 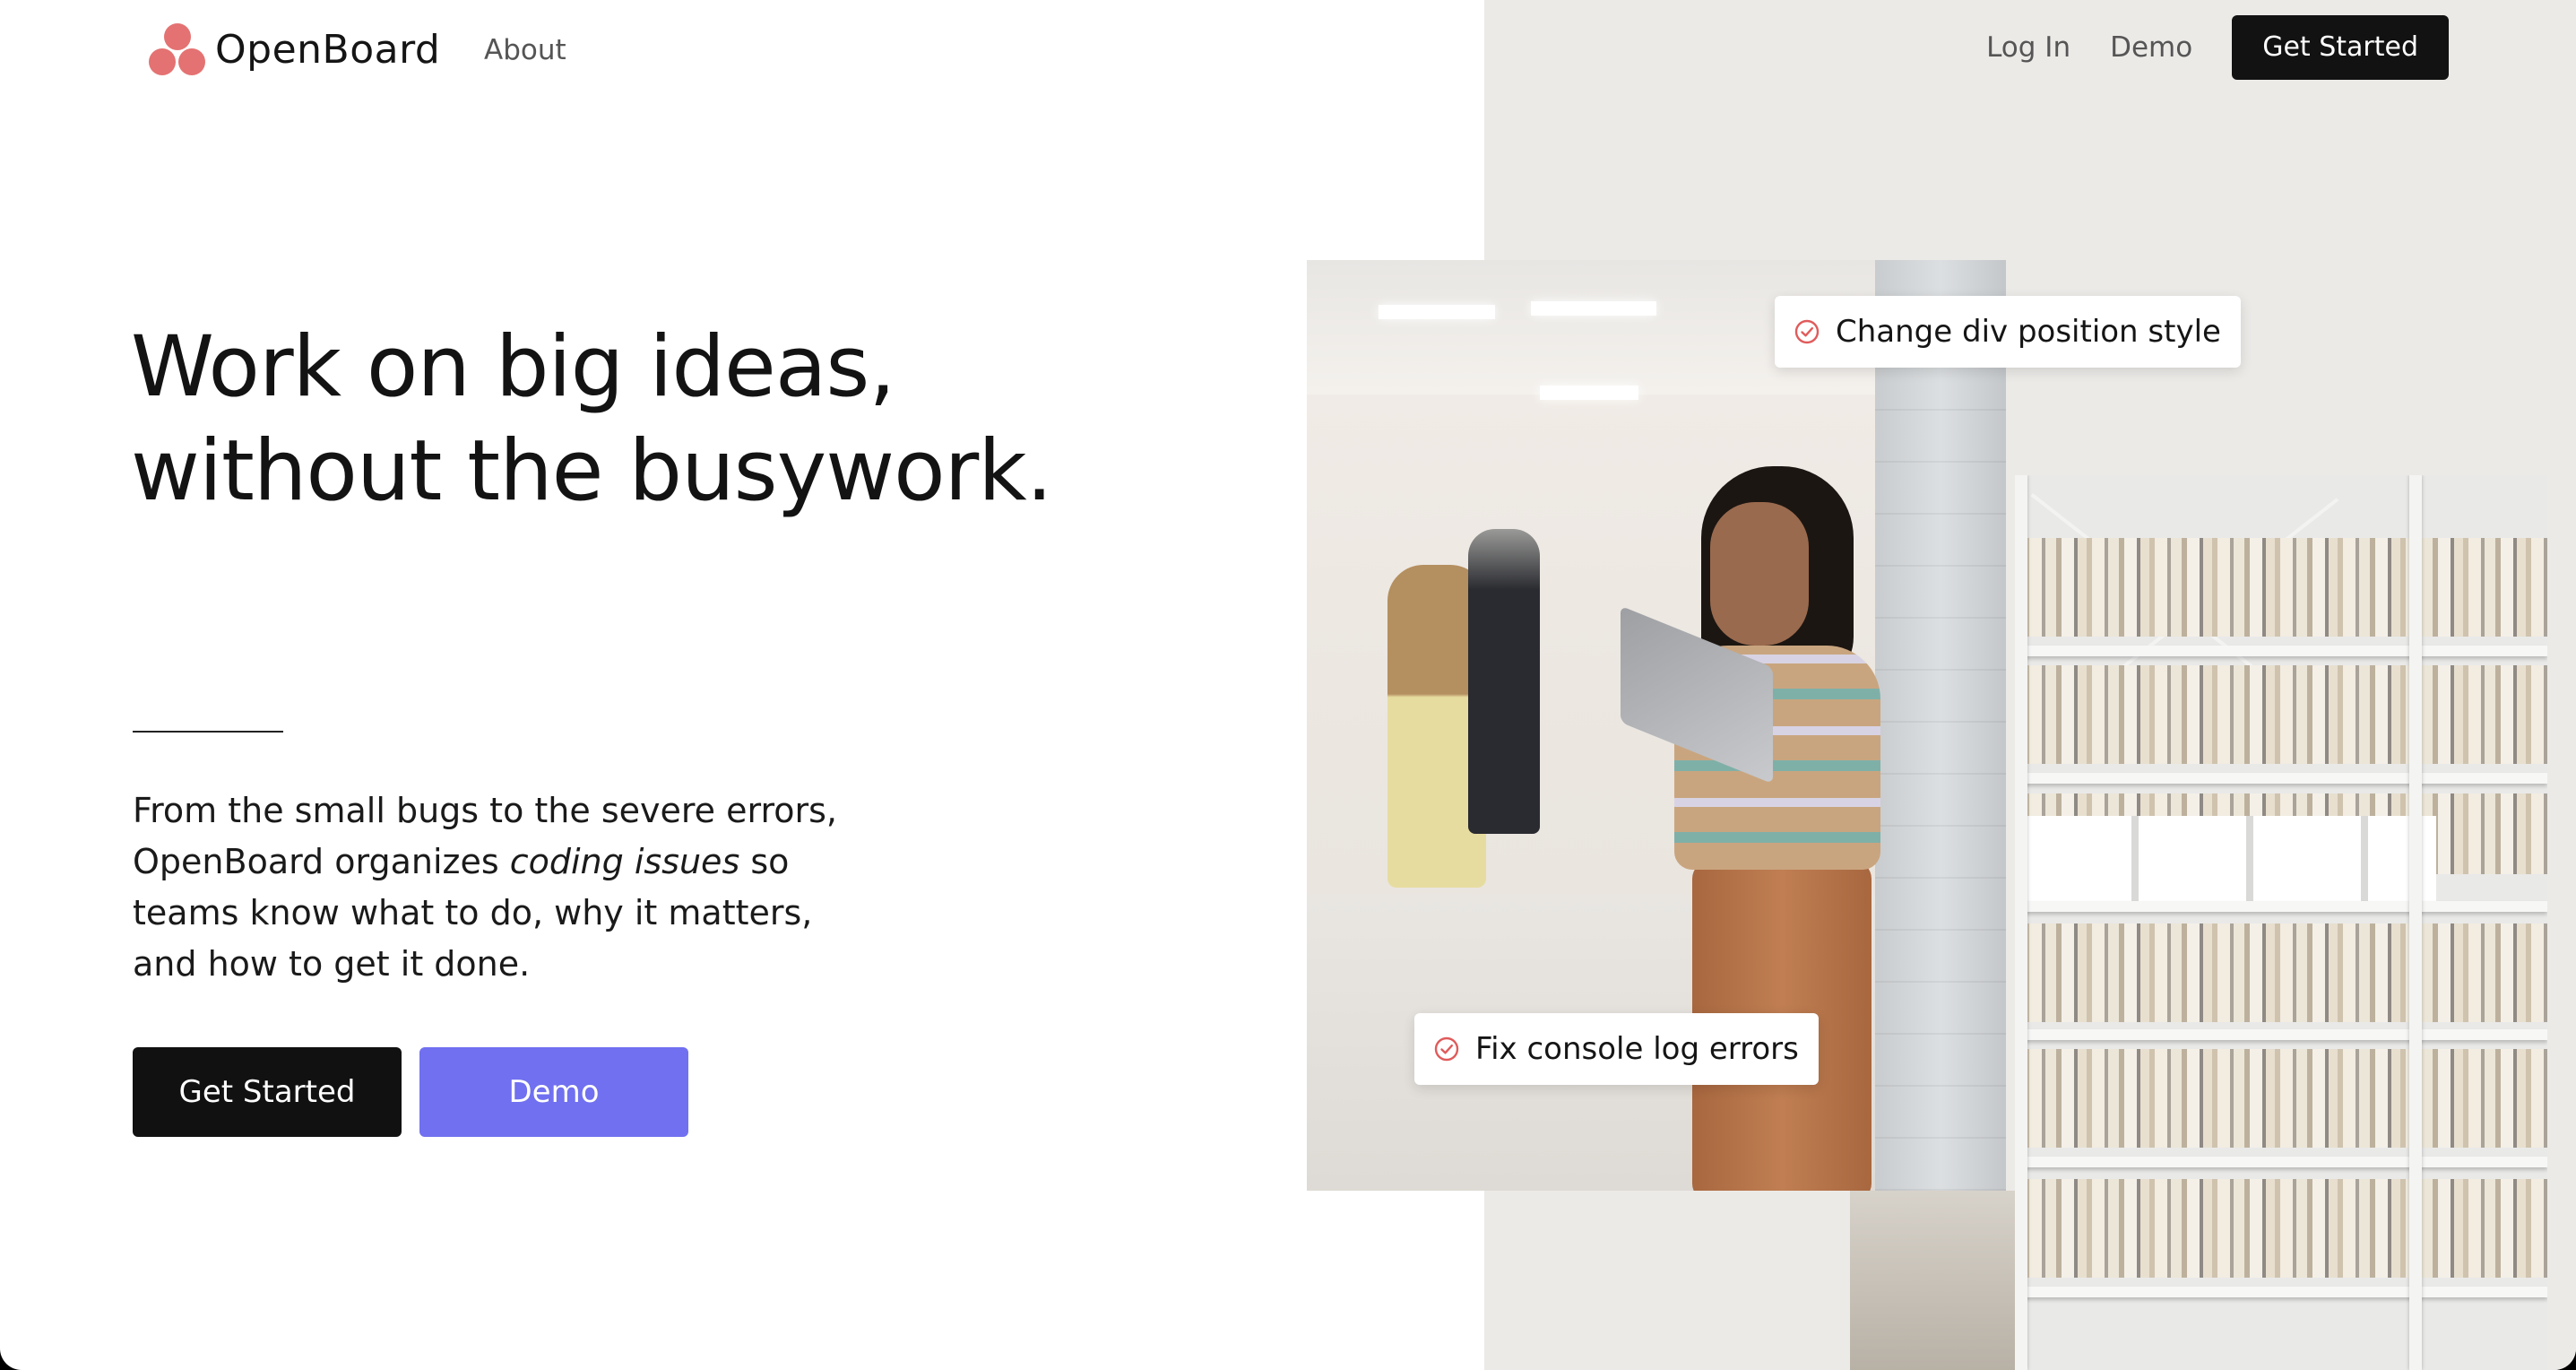 I want to click on archive-shelves-photo, so click(x=2281, y=922).